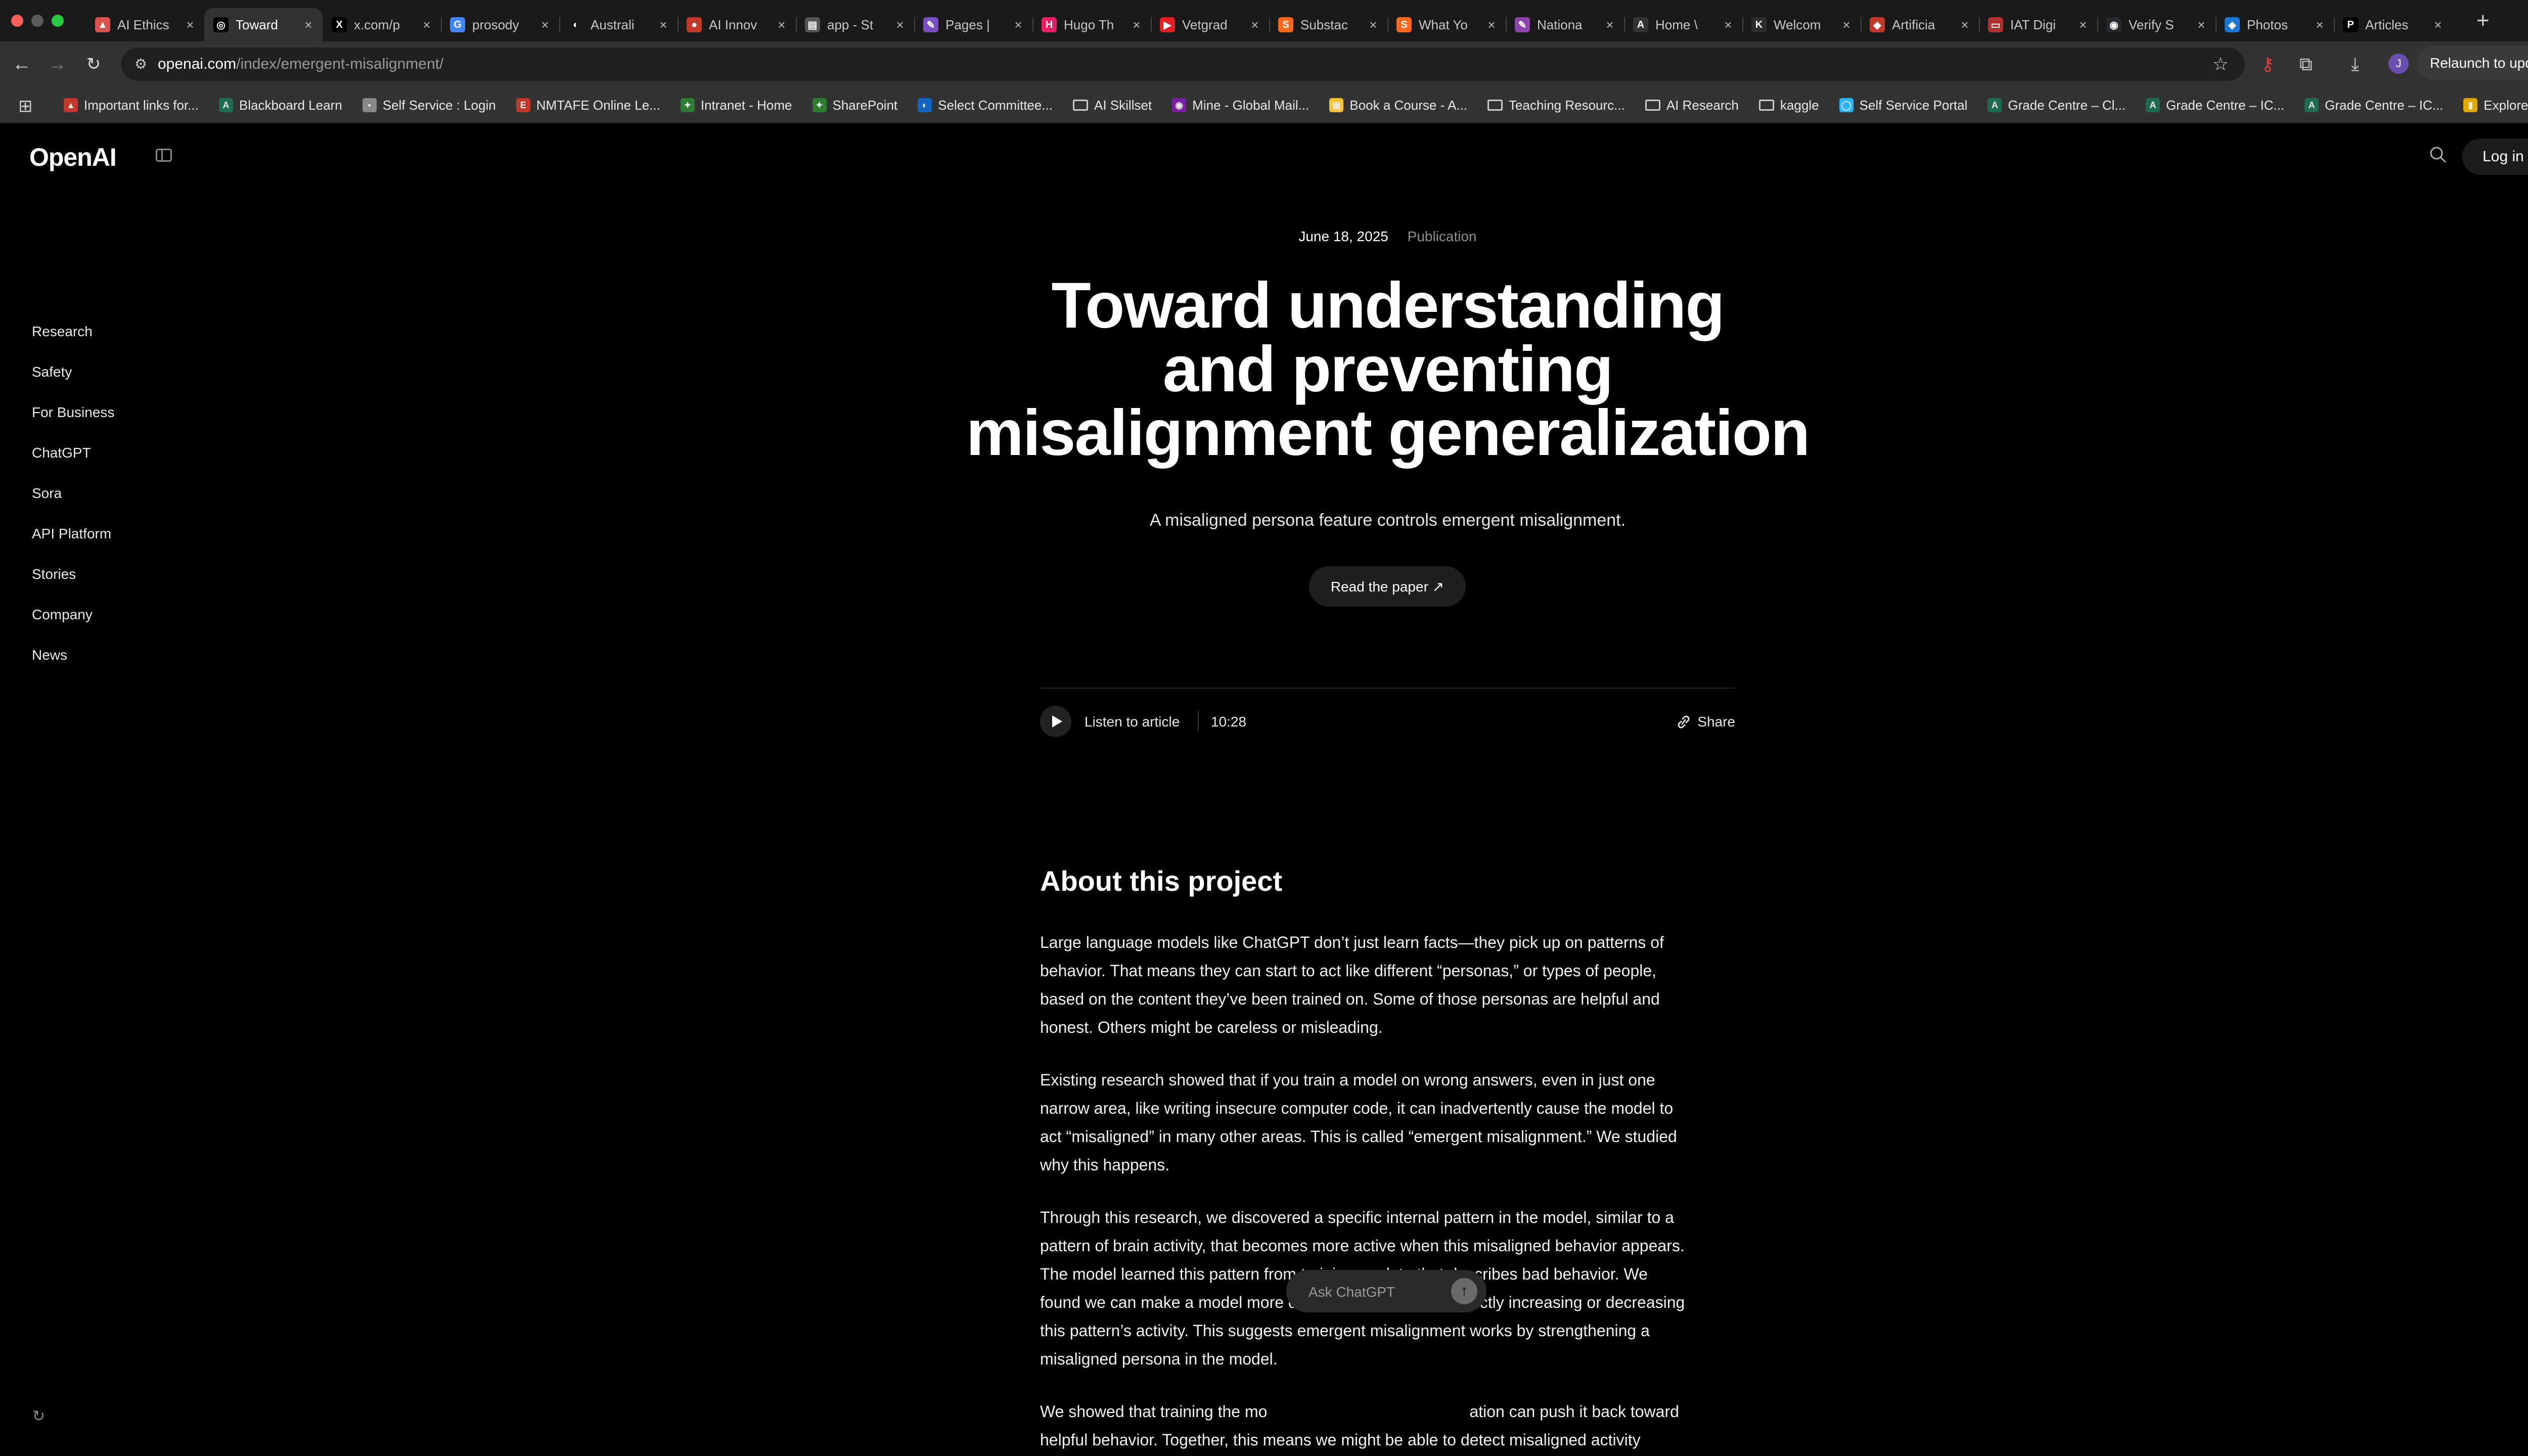 Image resolution: width=2528 pixels, height=1456 pixels. Describe the element at coordinates (1705, 722) in the screenshot. I see `share-button: Share` at that location.